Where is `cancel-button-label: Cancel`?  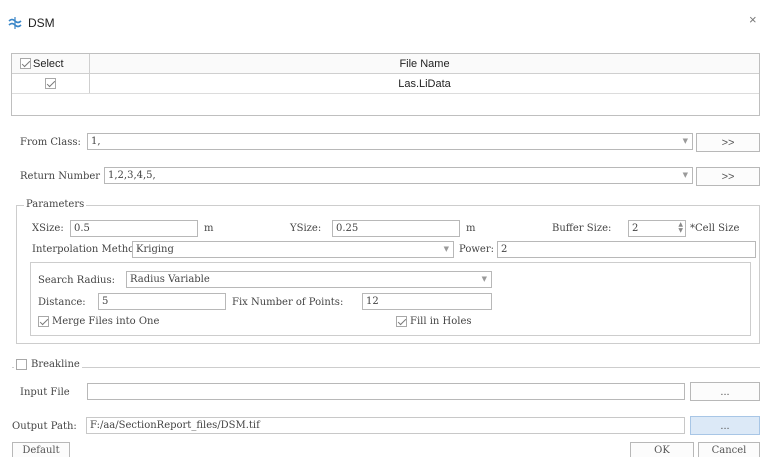
cancel-button-label: Cancel is located at coordinates (729, 450).